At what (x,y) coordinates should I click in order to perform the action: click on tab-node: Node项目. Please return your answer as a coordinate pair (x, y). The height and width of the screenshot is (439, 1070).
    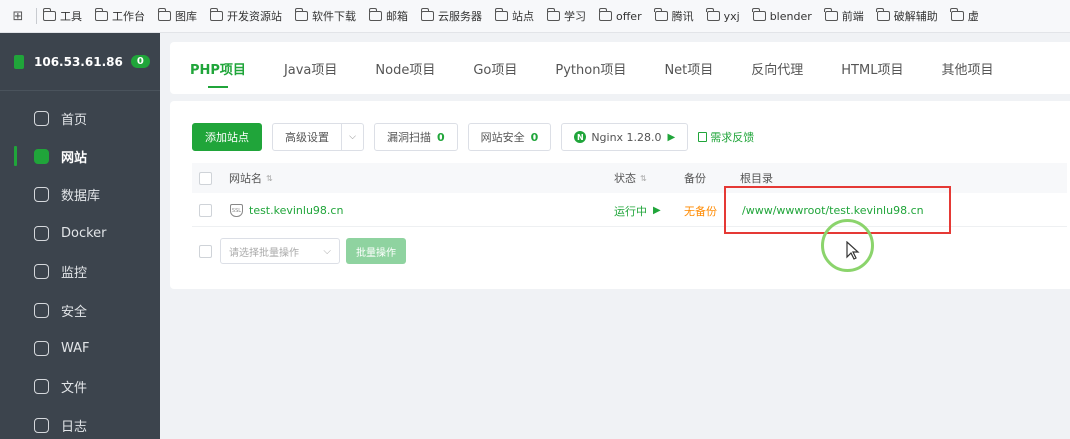
    Looking at the image, I should click on (405, 68).